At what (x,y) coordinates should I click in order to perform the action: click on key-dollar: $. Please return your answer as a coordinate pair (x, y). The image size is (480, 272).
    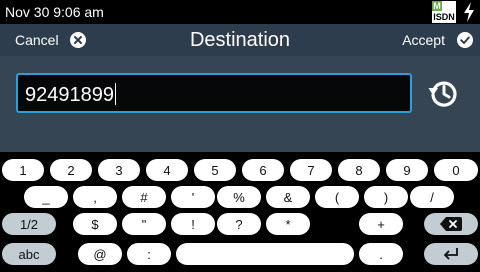
    Looking at the image, I should click on (95, 224).